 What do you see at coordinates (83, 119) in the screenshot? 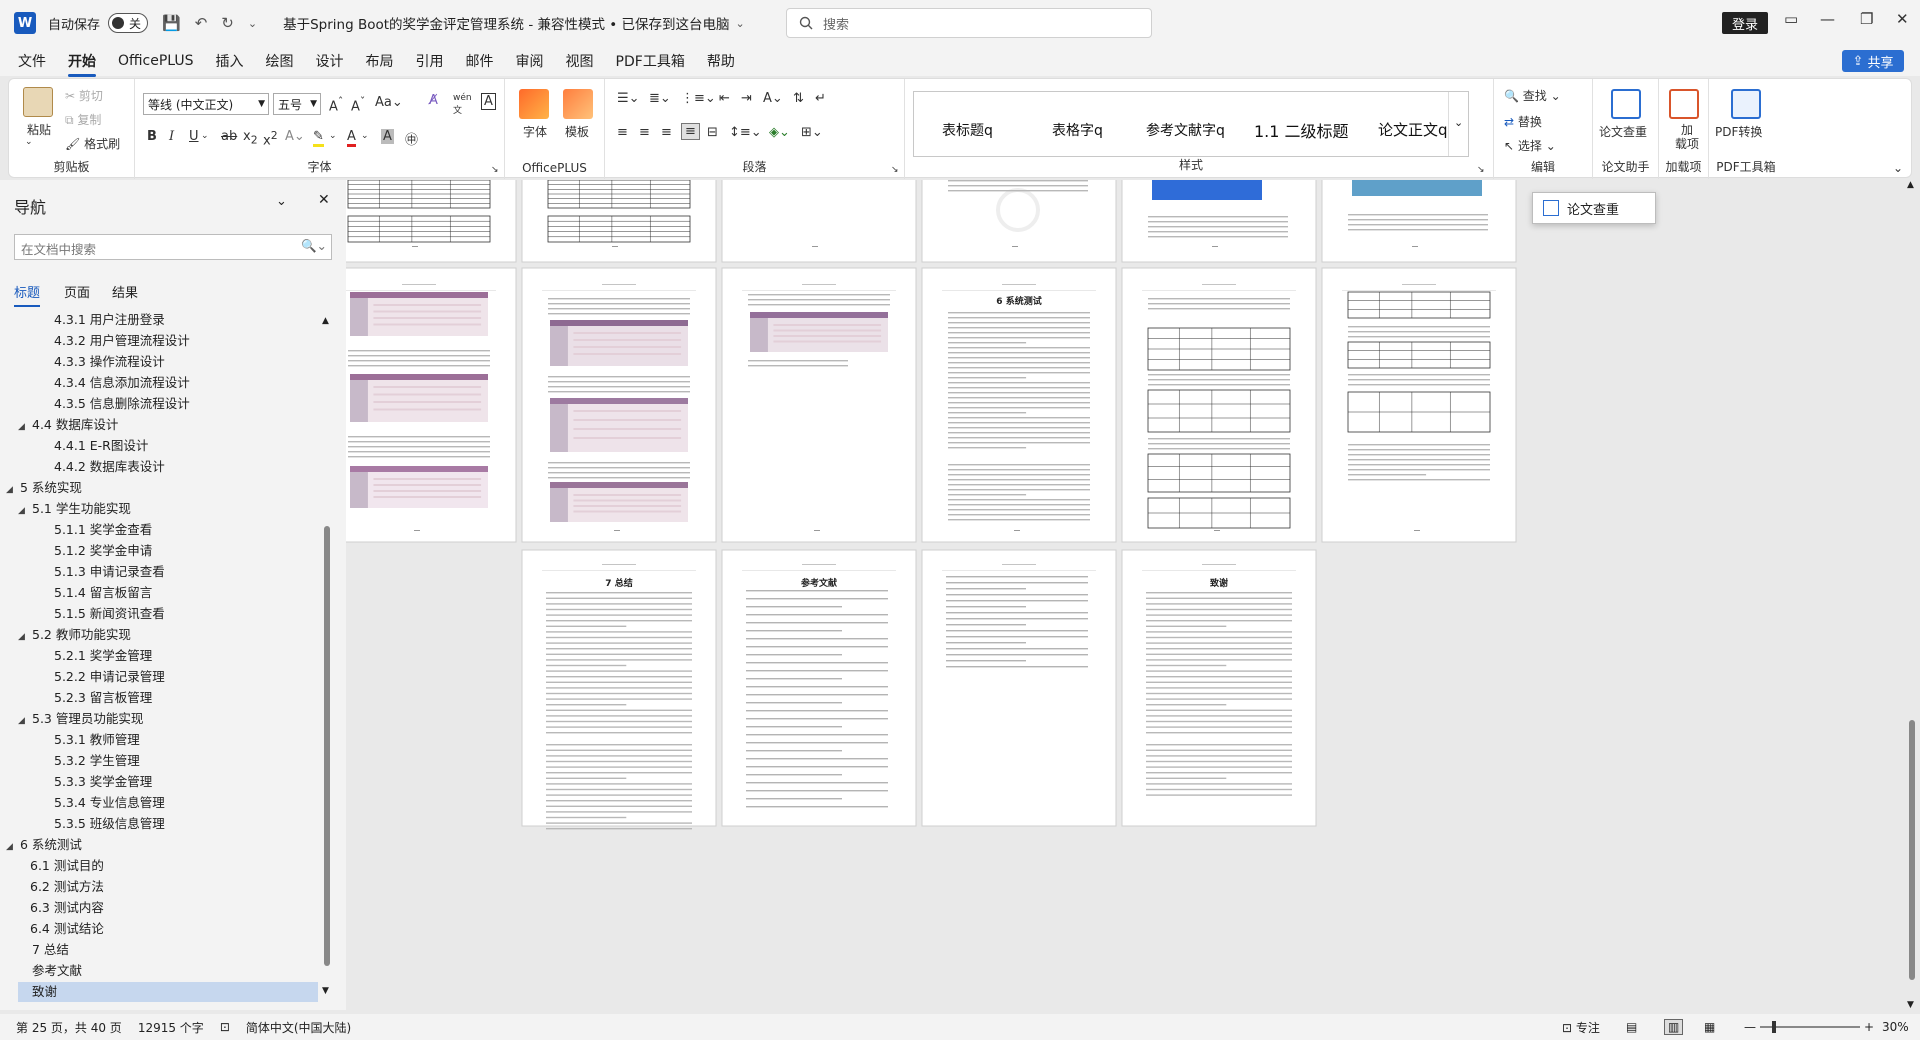
I see `copy-button: ⧉ 复制` at bounding box center [83, 119].